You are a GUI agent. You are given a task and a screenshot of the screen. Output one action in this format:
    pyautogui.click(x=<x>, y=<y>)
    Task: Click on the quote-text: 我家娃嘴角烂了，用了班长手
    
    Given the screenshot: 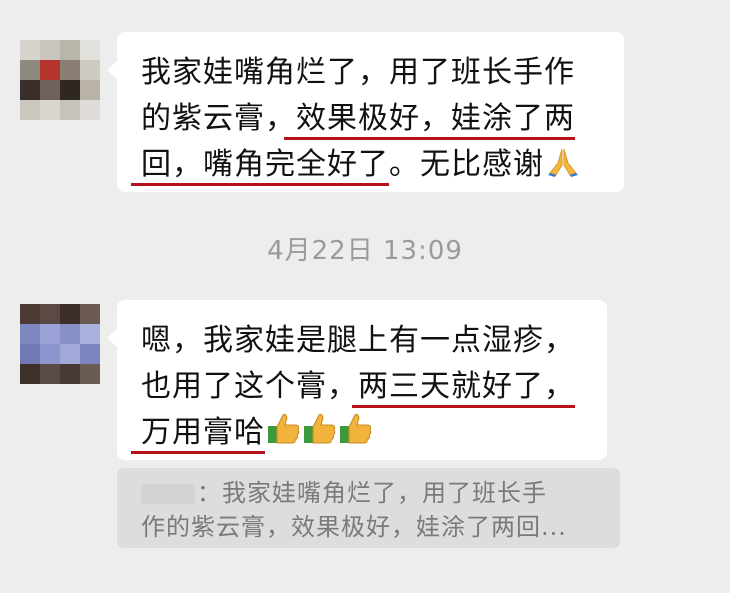 What is the action you would take?
    pyautogui.click(x=384, y=493)
    